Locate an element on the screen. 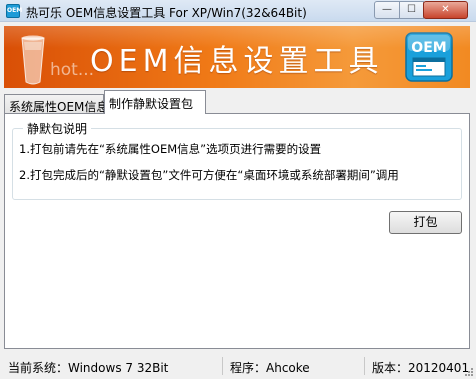 The height and width of the screenshot is (379, 476). group-title: 静默包说明 is located at coordinates (57, 128).